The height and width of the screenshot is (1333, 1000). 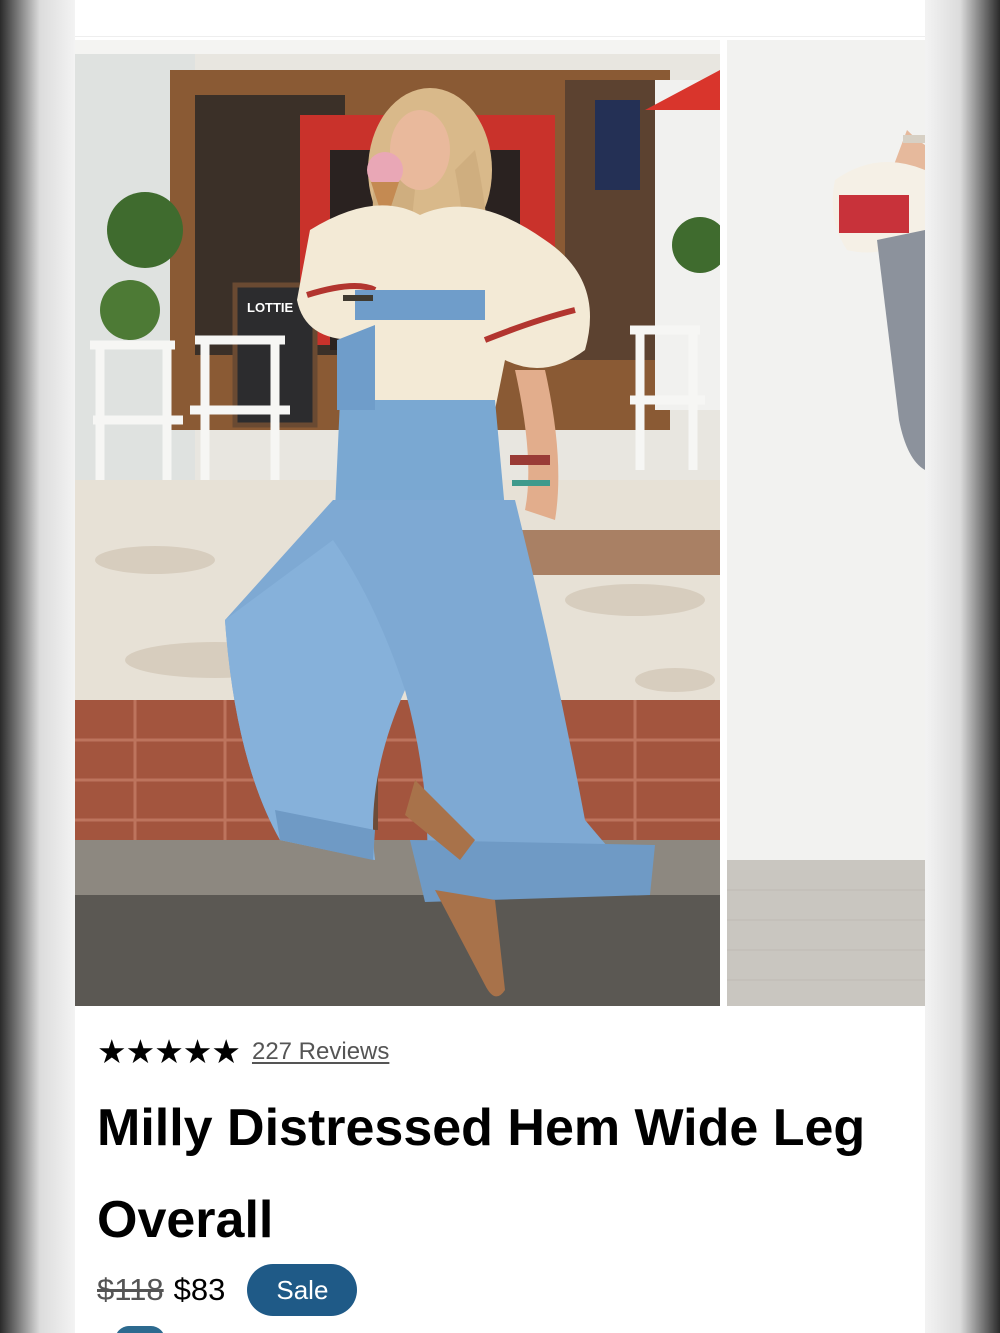 What do you see at coordinates (243, 1052) in the screenshot?
I see `rating-summary: ★ ★ ★ ★ ★ 227 Reviews` at bounding box center [243, 1052].